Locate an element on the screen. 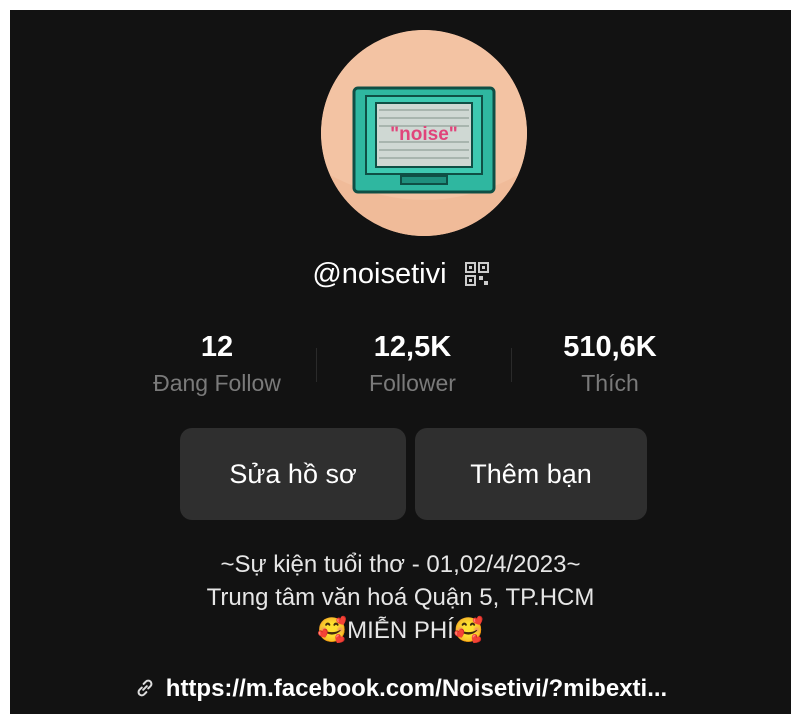 The height and width of the screenshot is (714, 801). bio-free-text: MIỄN PHÍ is located at coordinates (400, 630).